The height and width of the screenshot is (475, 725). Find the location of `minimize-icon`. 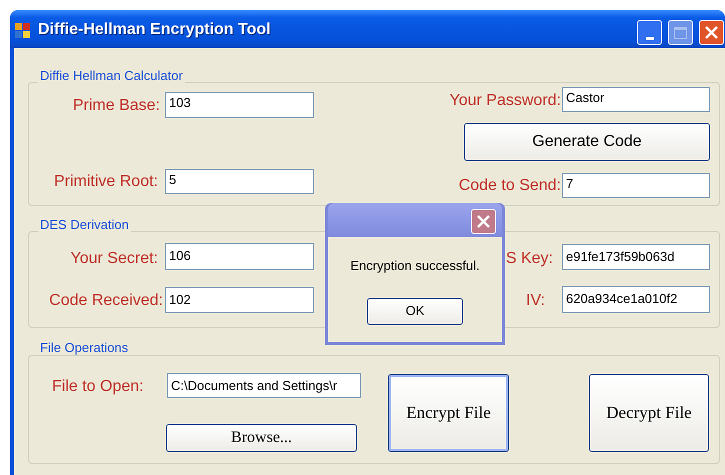

minimize-icon is located at coordinates (650, 38).